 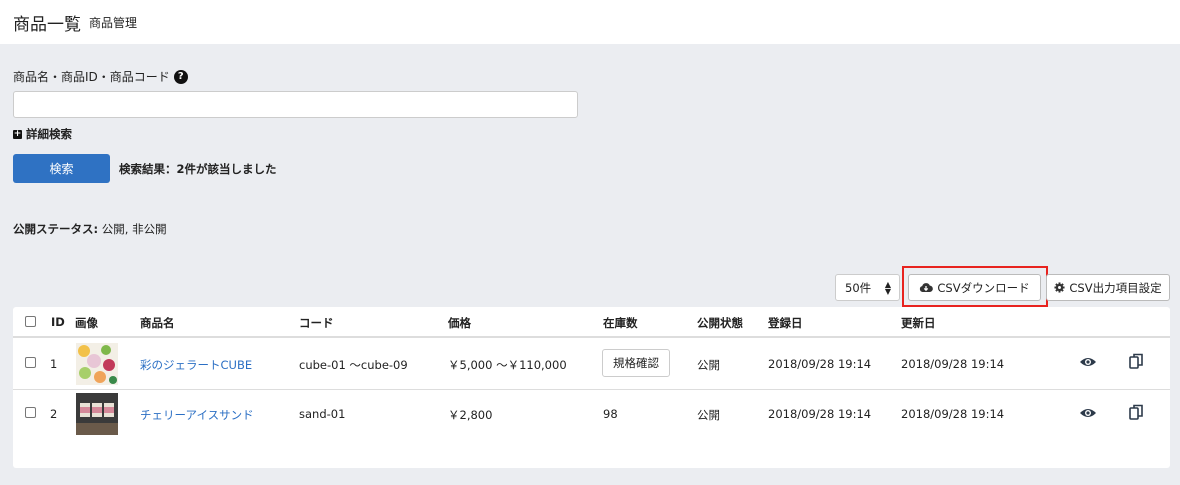 I want to click on row-id: 2, so click(x=54, y=414).